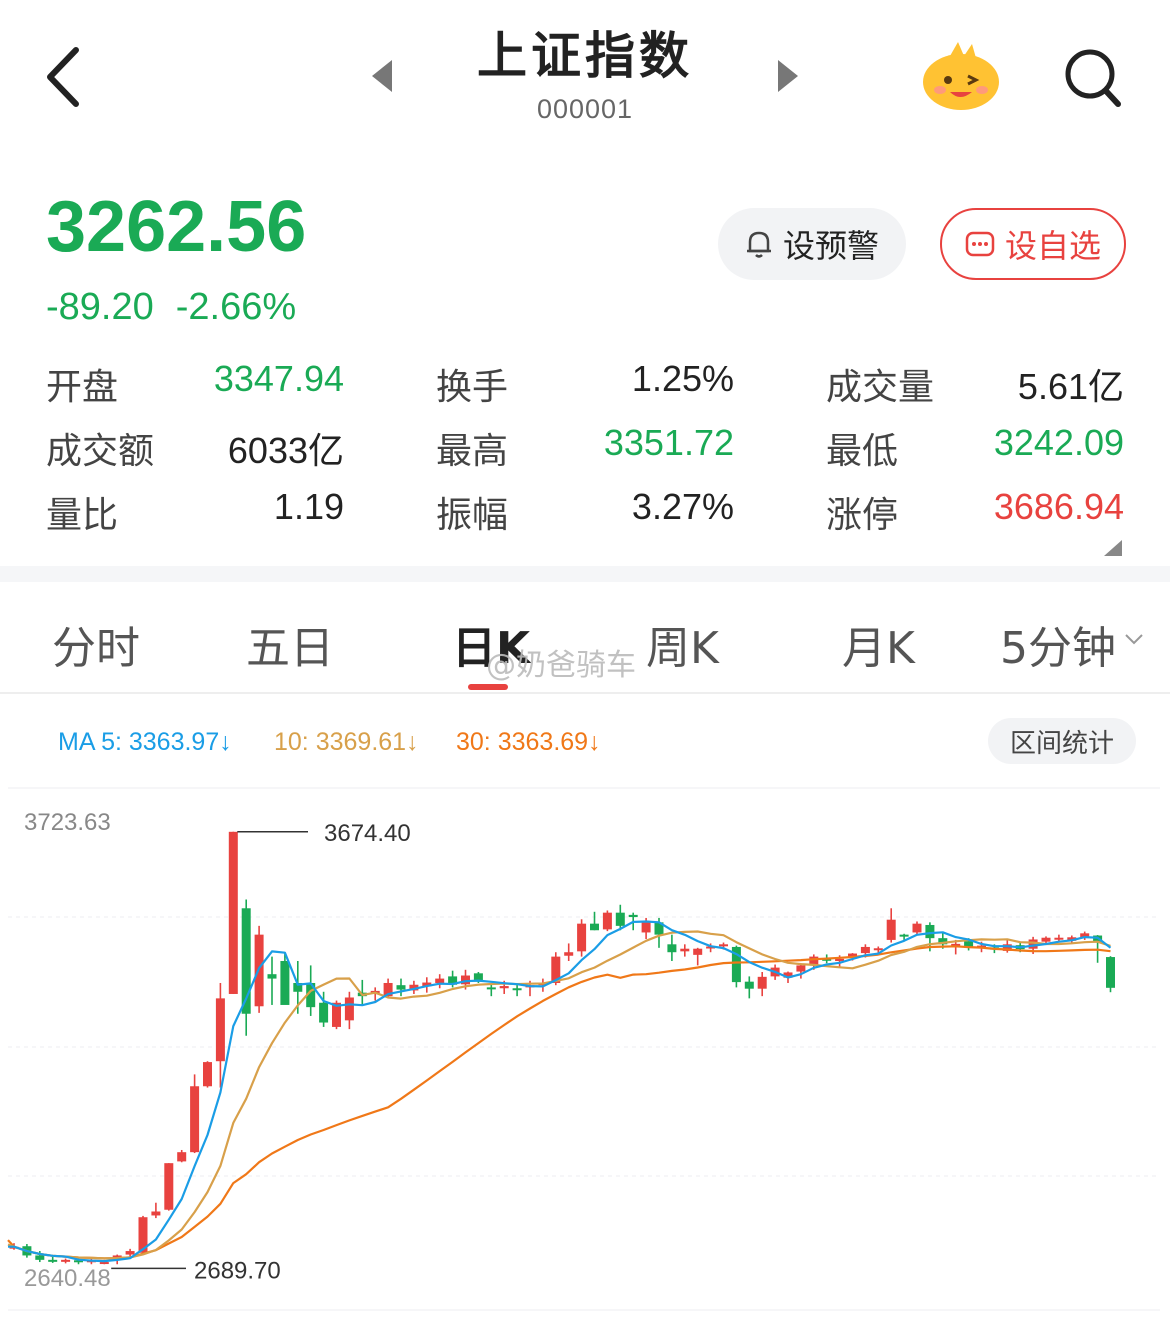 The height and width of the screenshot is (1319, 1170). I want to click on mascot-icon, so click(961, 75).